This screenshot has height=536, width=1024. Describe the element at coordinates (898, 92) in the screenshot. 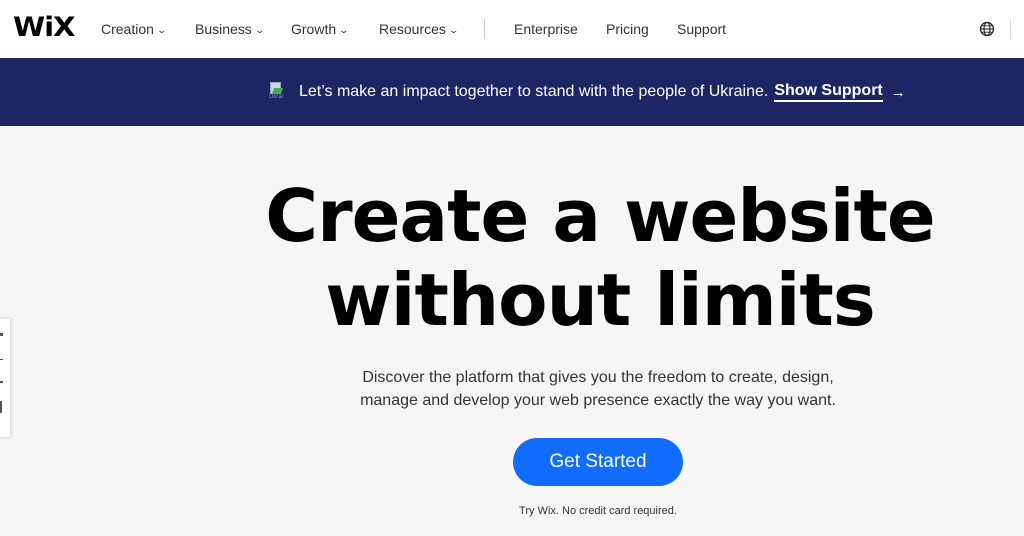

I see `arrow-right-icon: →` at that location.